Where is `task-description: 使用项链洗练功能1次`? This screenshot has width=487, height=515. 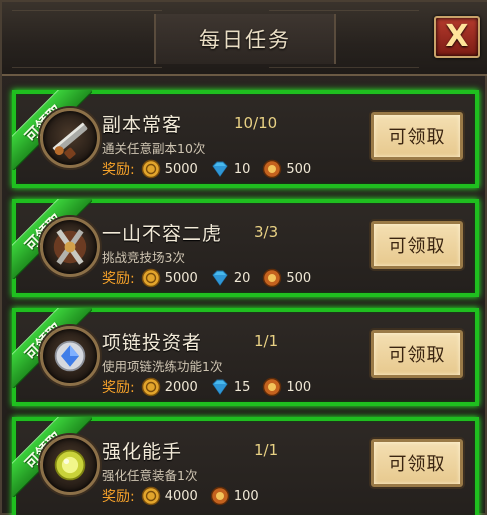 task-description: 使用项链洗练功能1次 is located at coordinates (162, 366).